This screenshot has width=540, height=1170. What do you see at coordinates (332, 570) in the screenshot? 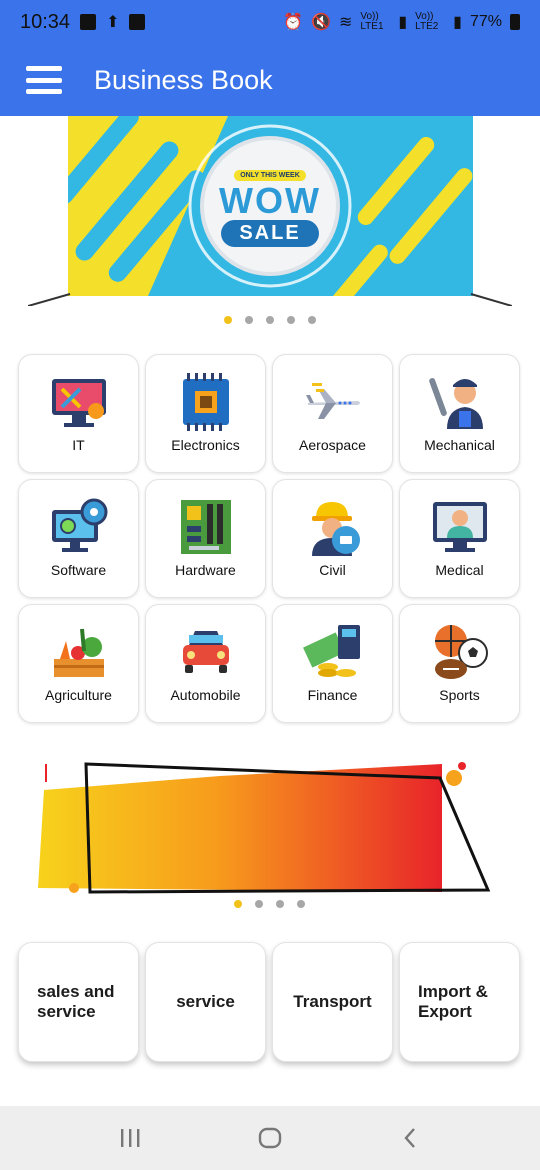
I see `category-label: Civil` at bounding box center [332, 570].